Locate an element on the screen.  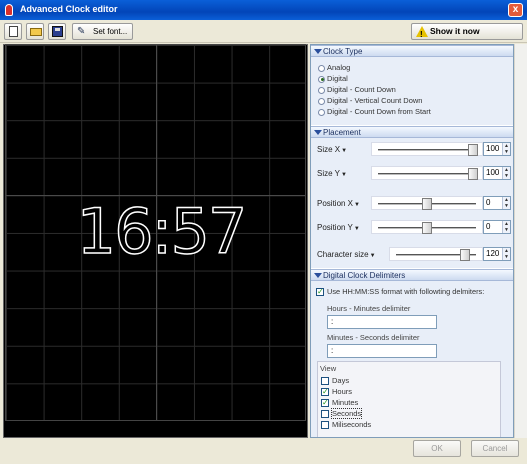
app-icon is located at coordinates (9, 10).